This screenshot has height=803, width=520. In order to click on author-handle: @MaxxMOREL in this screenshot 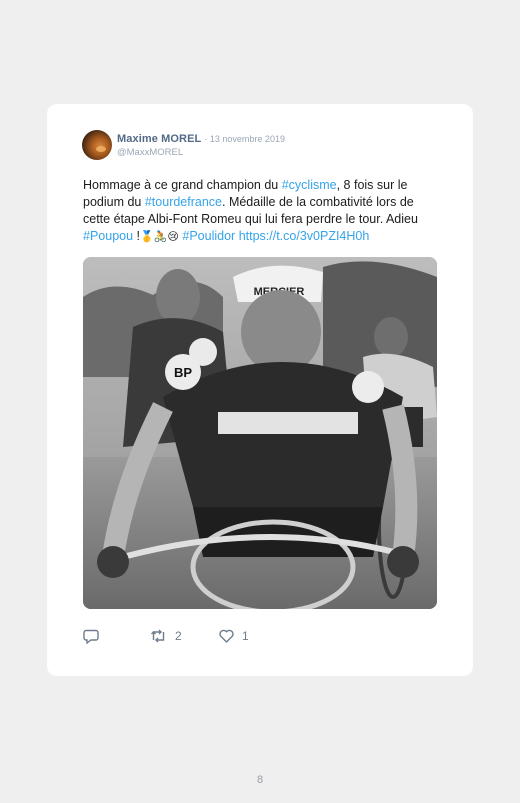, I will do `click(201, 153)`.